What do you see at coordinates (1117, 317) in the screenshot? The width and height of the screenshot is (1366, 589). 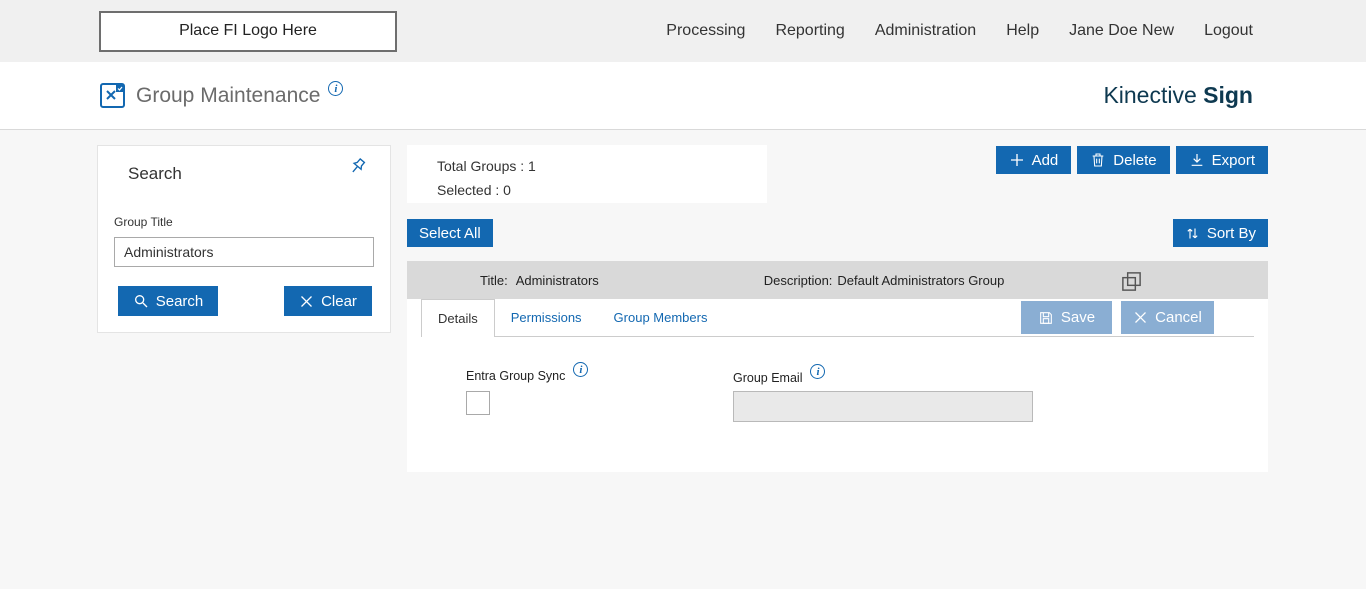 I see `detail-actions: Save Cancel` at bounding box center [1117, 317].